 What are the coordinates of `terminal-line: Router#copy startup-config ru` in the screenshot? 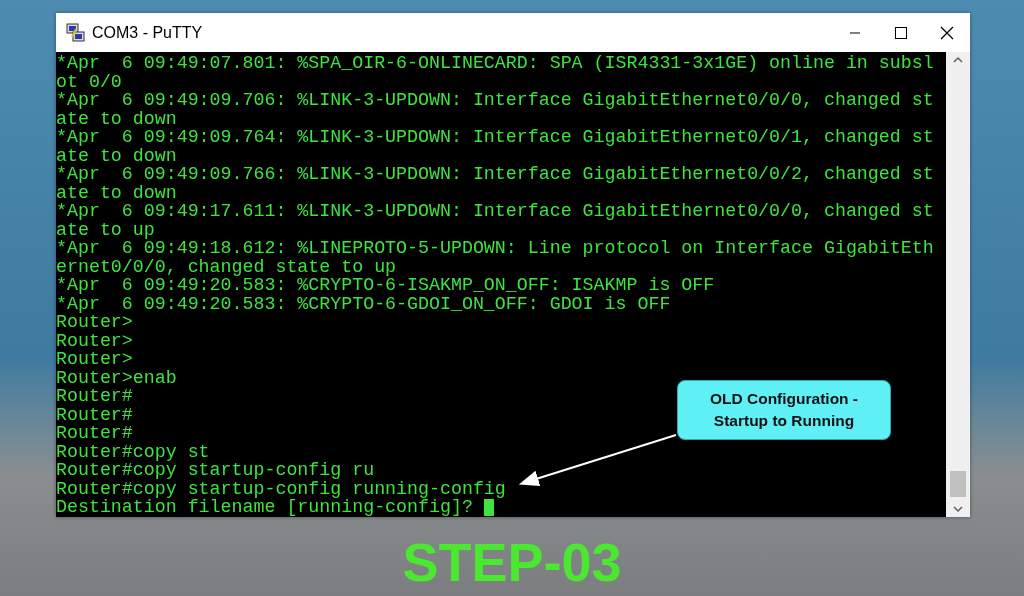 It's located at (215, 470).